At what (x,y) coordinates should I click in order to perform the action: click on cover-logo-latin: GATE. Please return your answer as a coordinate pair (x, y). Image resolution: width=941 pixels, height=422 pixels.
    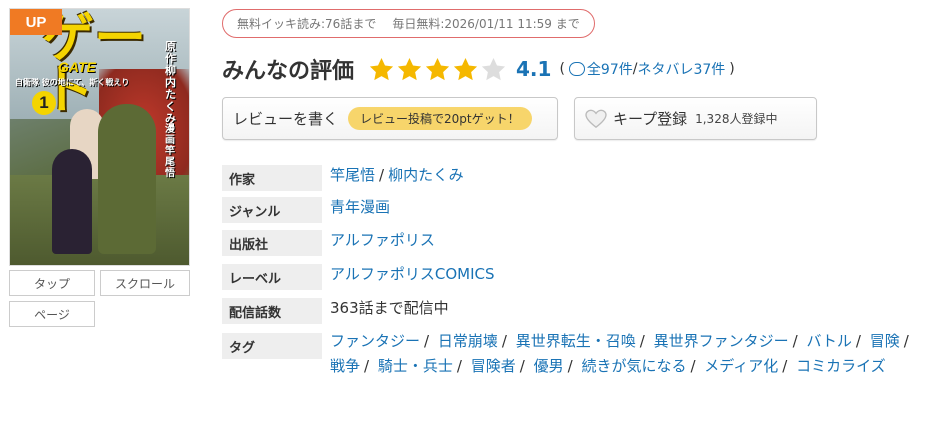
    Looking at the image, I should click on (77, 67).